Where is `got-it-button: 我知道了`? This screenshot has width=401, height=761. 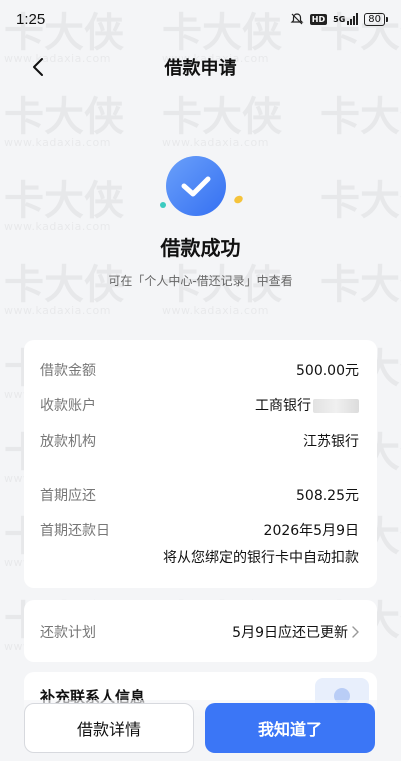
got-it-button: 我知道了 is located at coordinates (290, 728).